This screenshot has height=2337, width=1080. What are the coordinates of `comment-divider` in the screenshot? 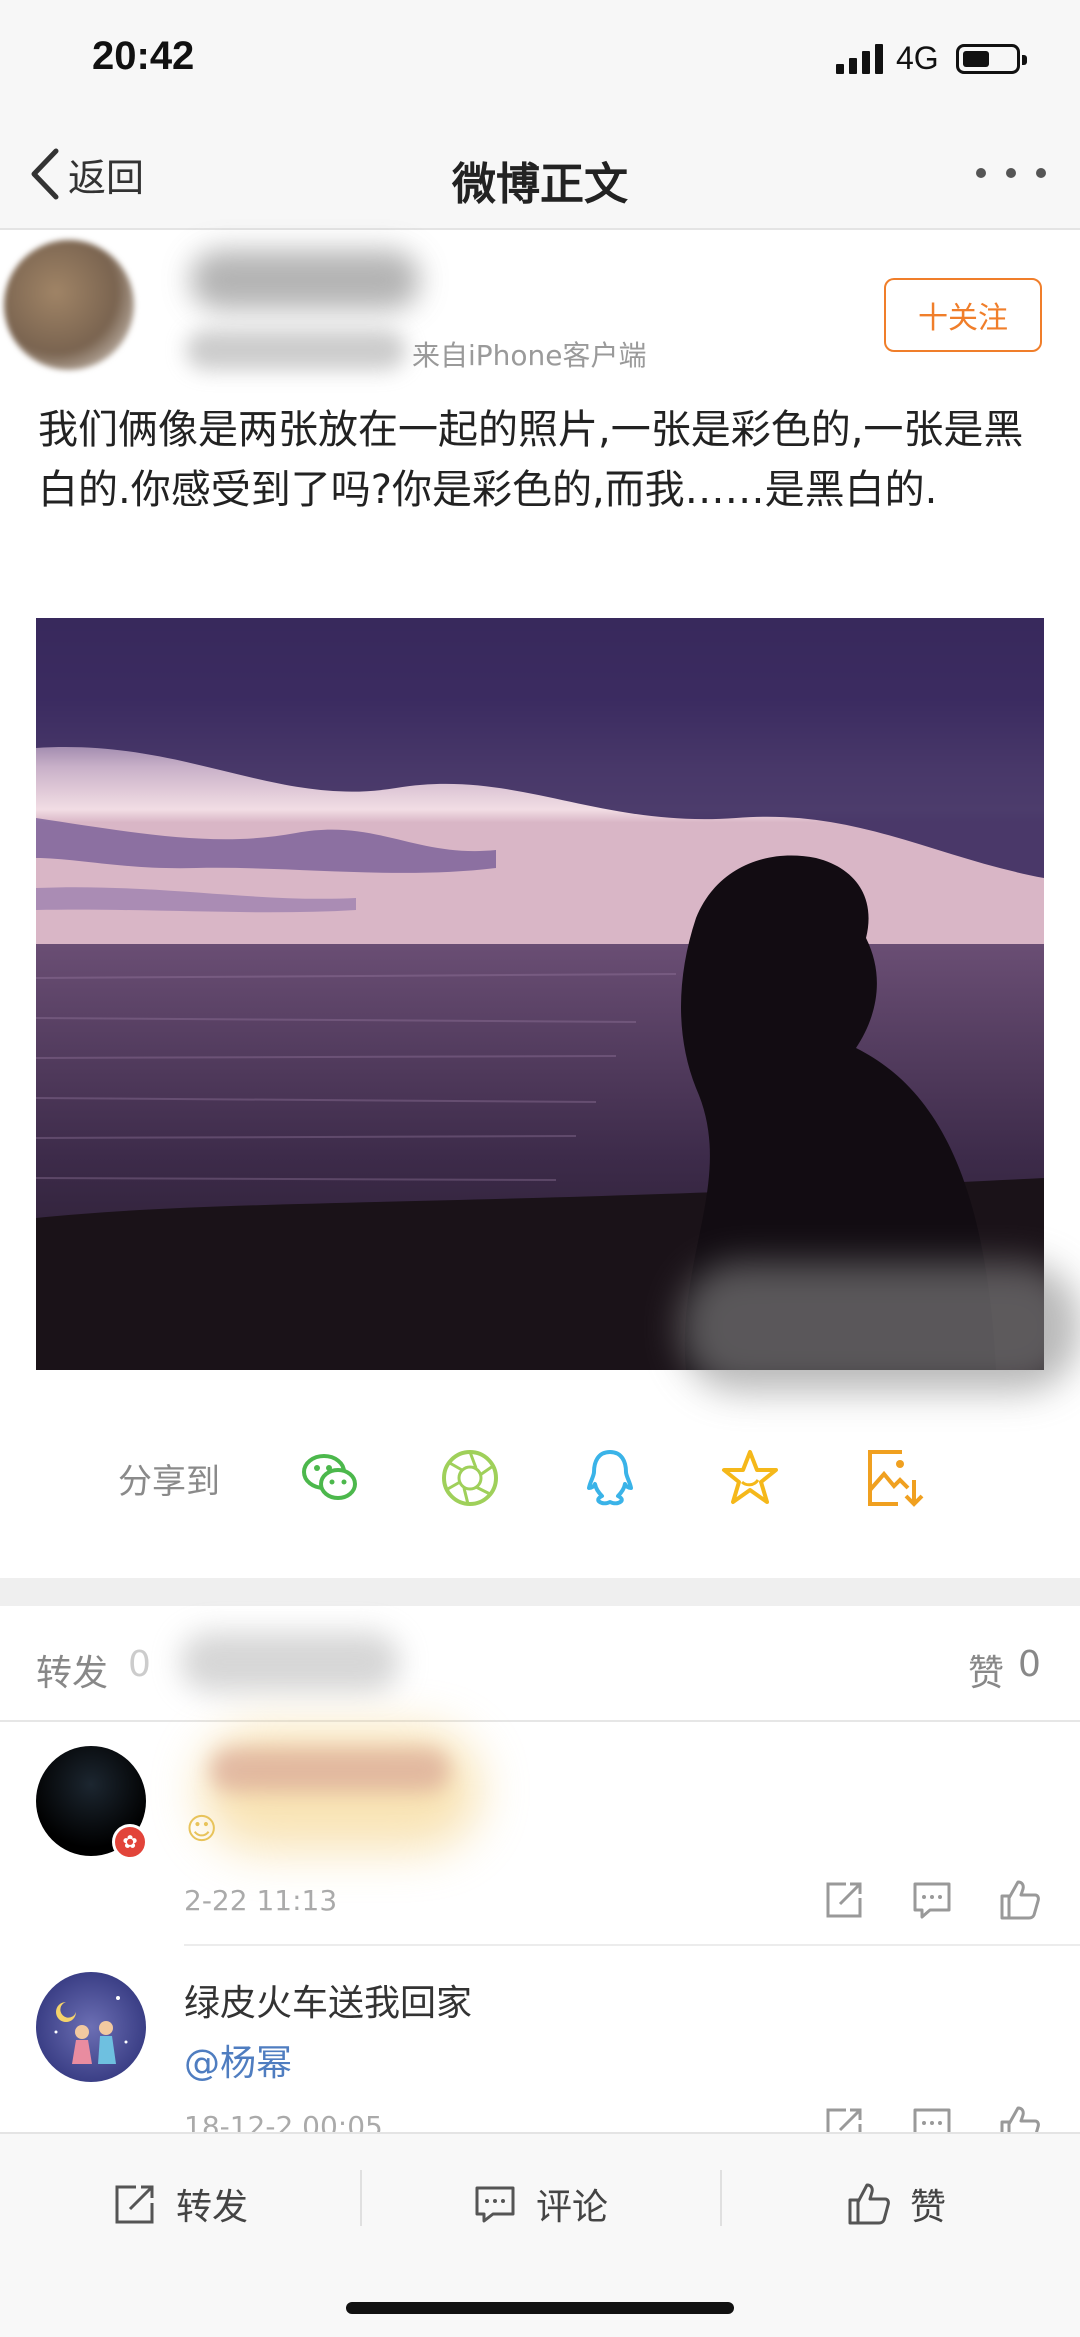 It's located at (632, 1945).